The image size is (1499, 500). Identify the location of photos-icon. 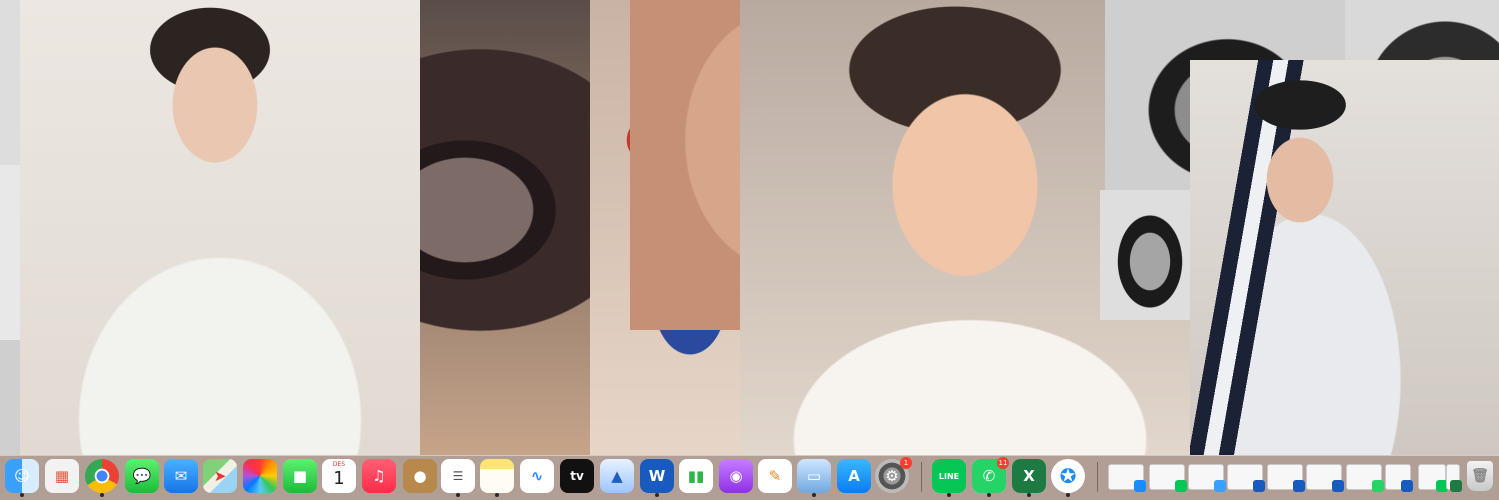
(260, 476).